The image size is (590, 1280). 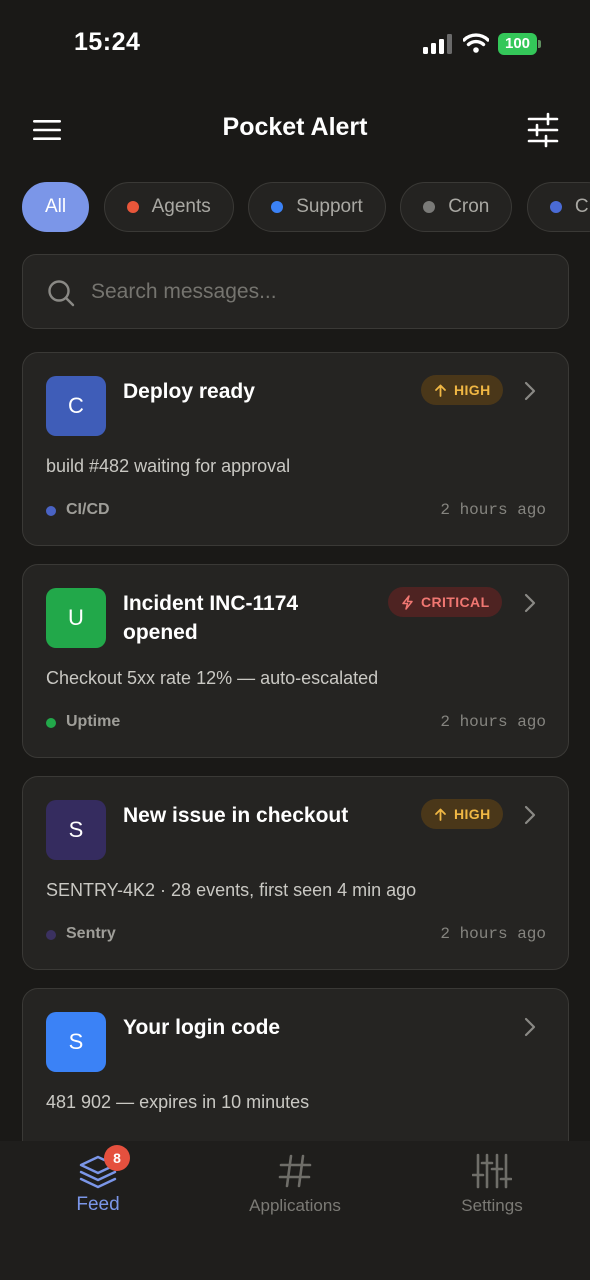 I want to click on filter-chips: All Agents Support Cron C, so click(x=306, y=208).